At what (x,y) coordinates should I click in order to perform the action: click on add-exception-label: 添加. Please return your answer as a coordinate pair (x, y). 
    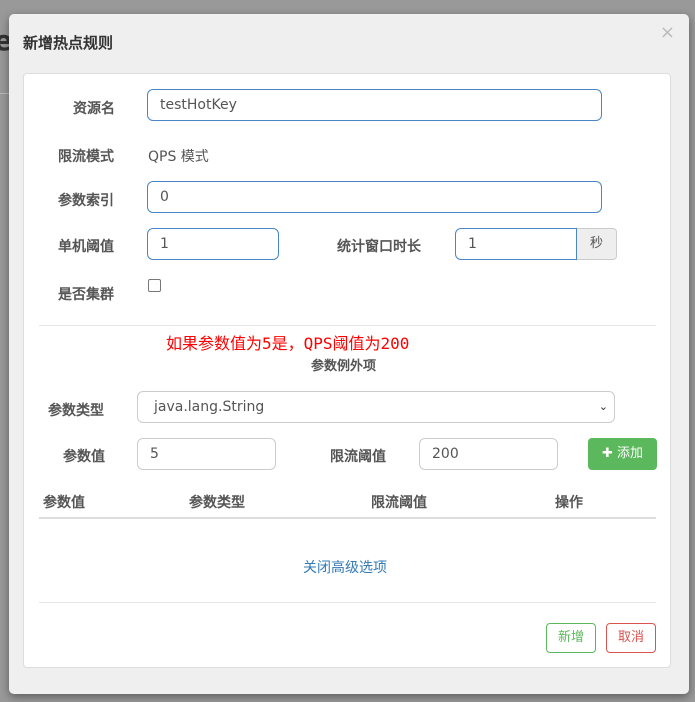
    Looking at the image, I should click on (630, 453).